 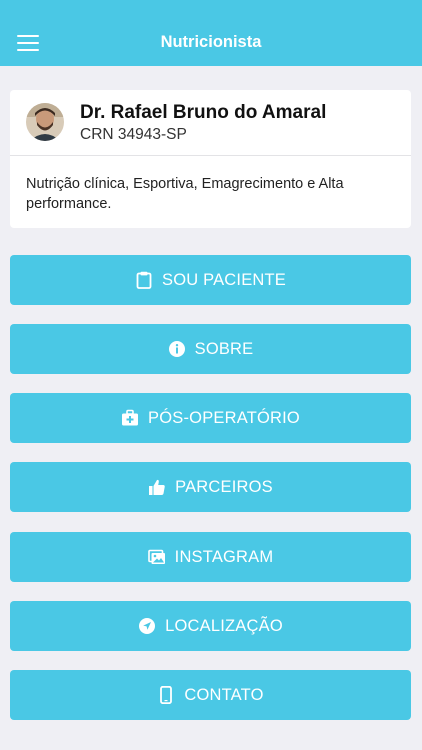 I want to click on instagram-button: INSTAGRAM, so click(x=210, y=557).